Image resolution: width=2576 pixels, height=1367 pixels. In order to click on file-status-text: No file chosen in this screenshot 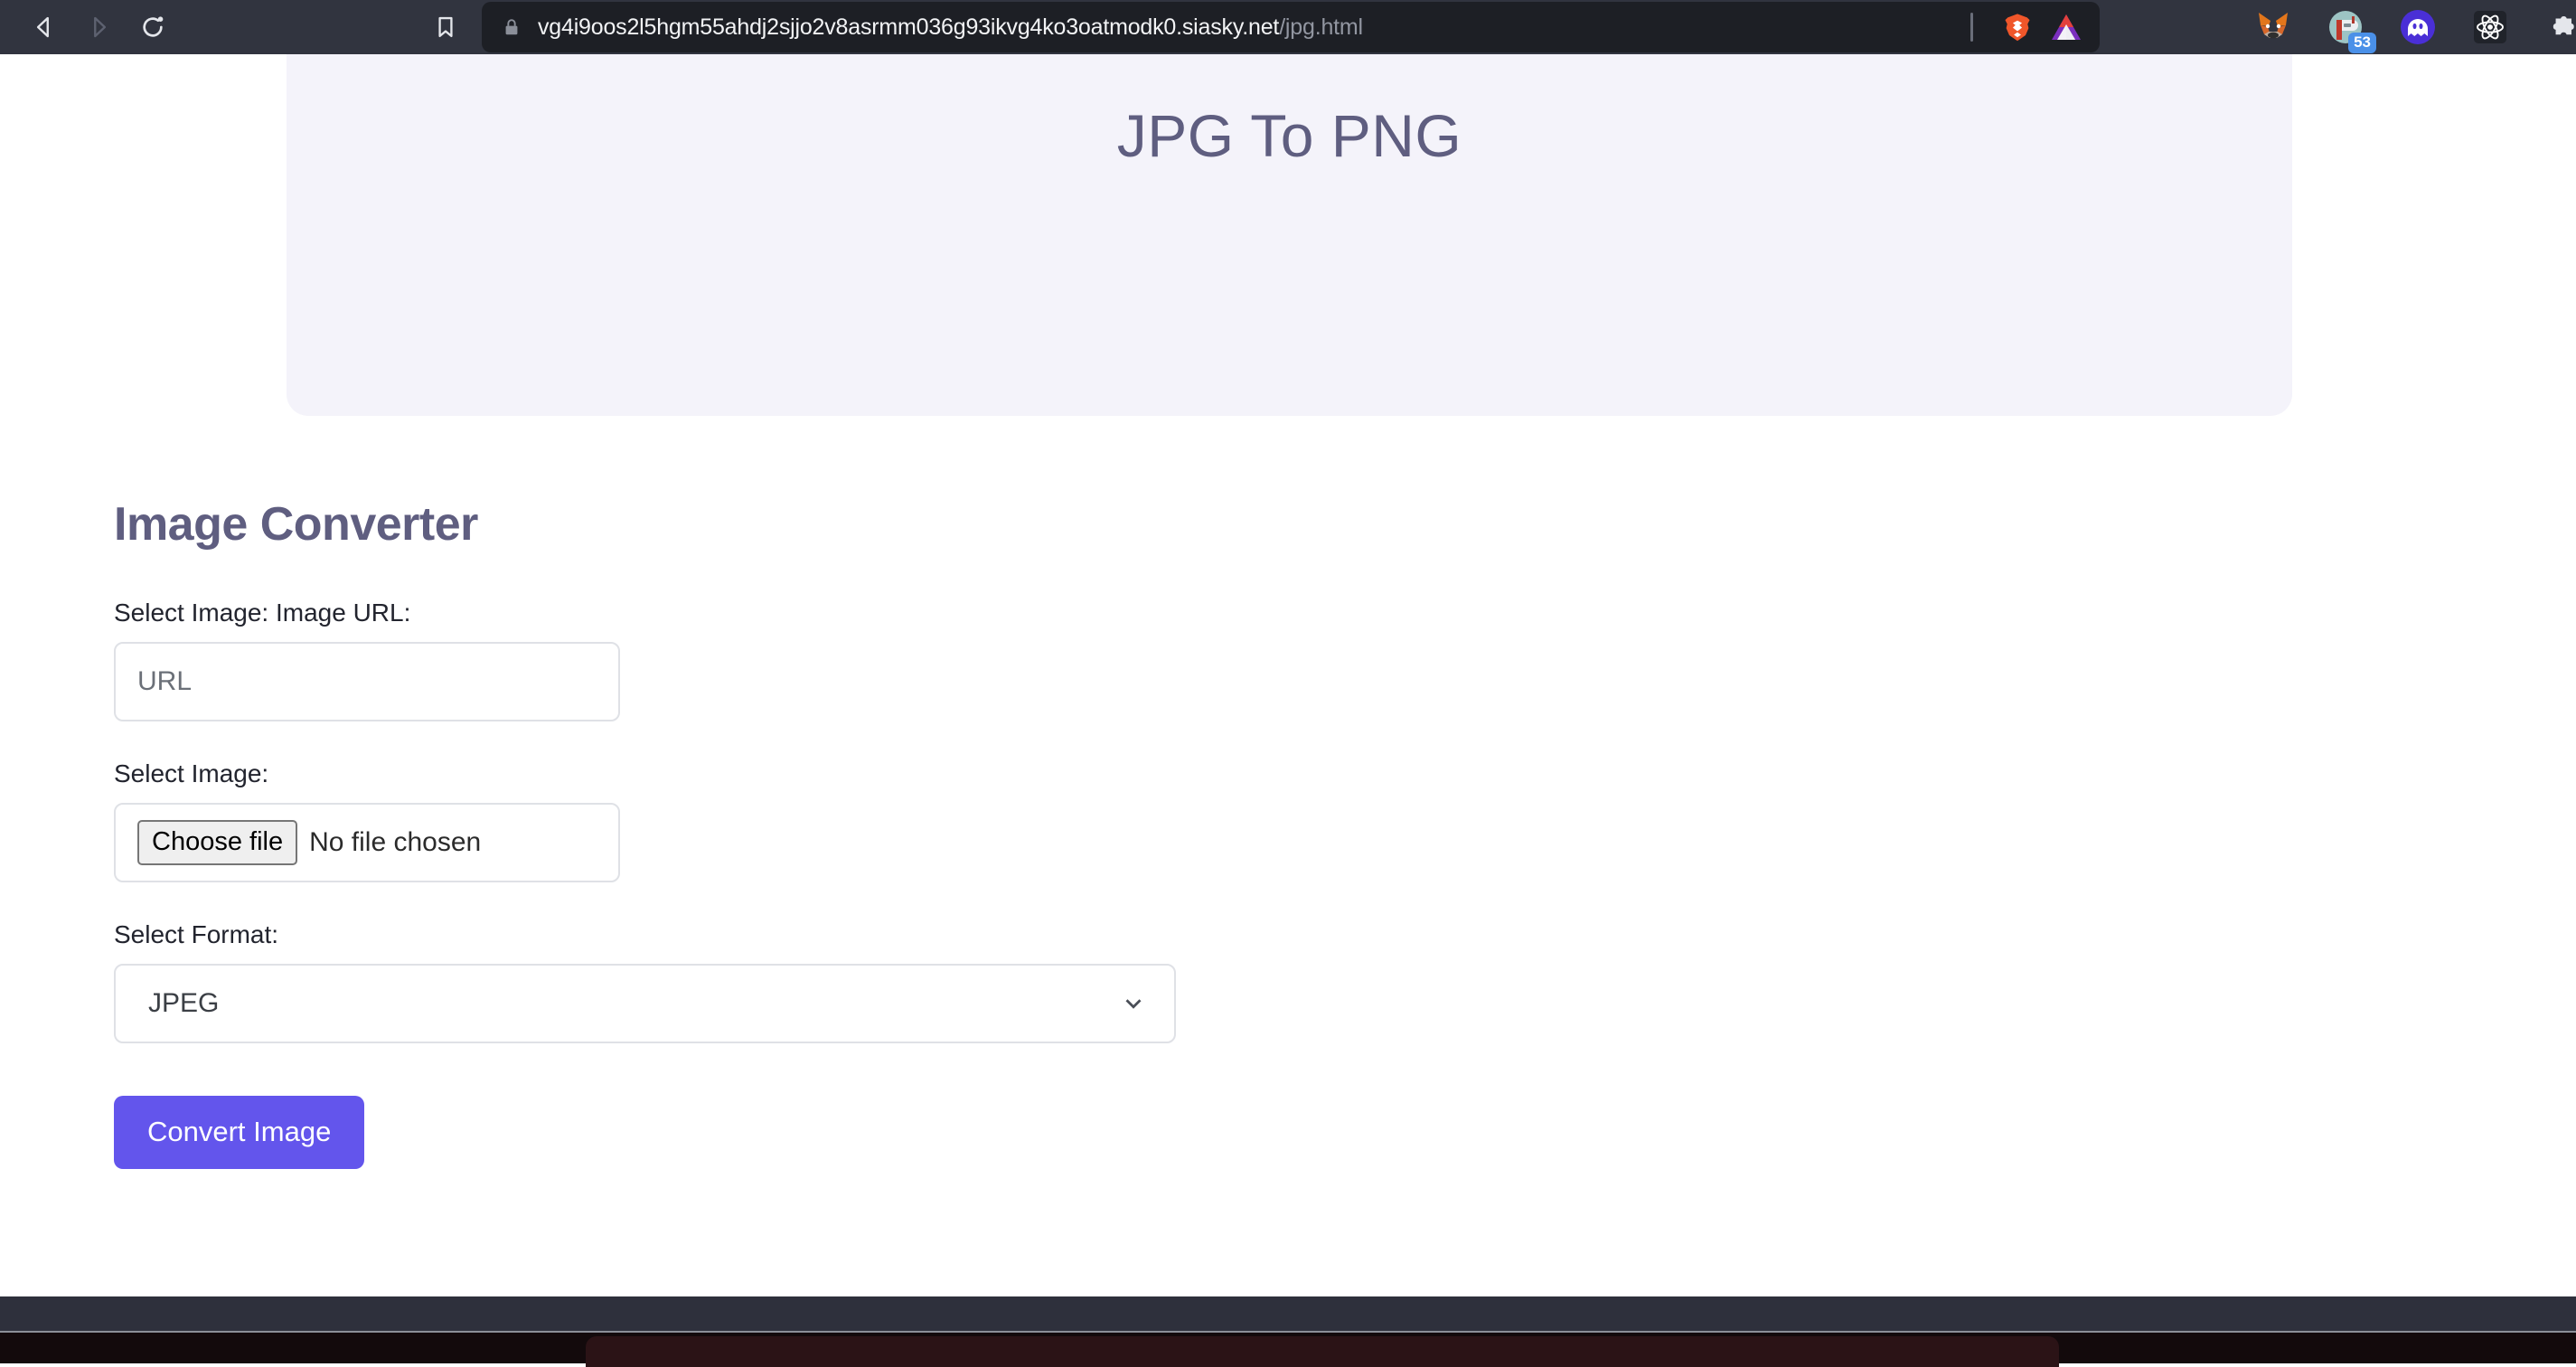, I will do `click(395, 842)`.